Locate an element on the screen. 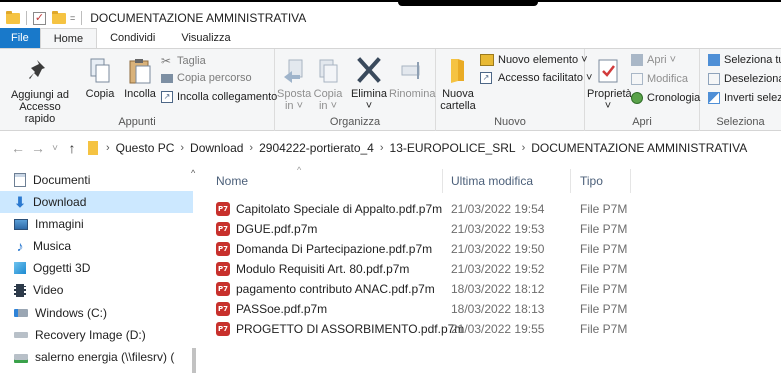 This screenshot has width=781, height=373. select-all-icon is located at coordinates (714, 60).